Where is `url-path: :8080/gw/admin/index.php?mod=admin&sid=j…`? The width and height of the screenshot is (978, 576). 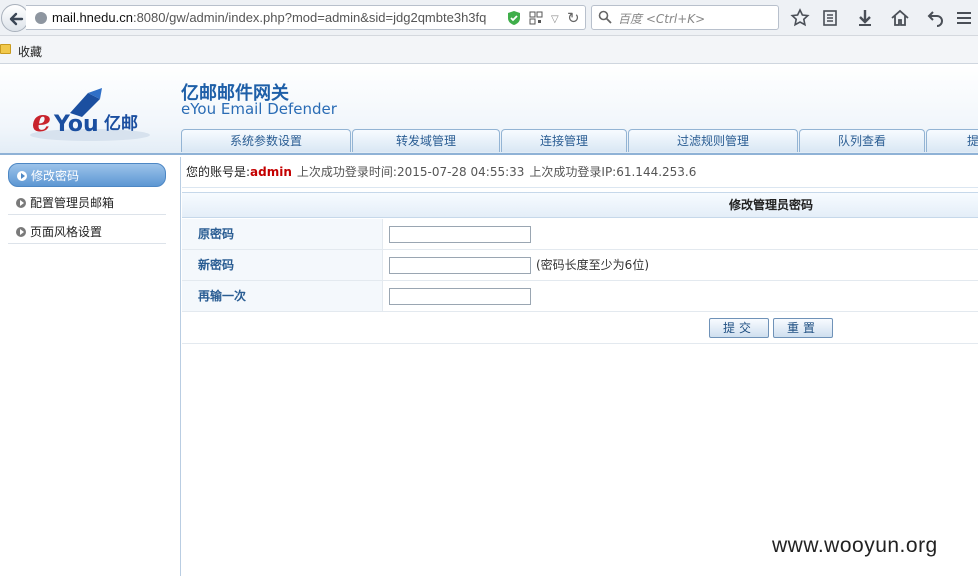
url-path: :8080/gw/admin/index.php?mod=admin&sid=j… is located at coordinates (309, 17).